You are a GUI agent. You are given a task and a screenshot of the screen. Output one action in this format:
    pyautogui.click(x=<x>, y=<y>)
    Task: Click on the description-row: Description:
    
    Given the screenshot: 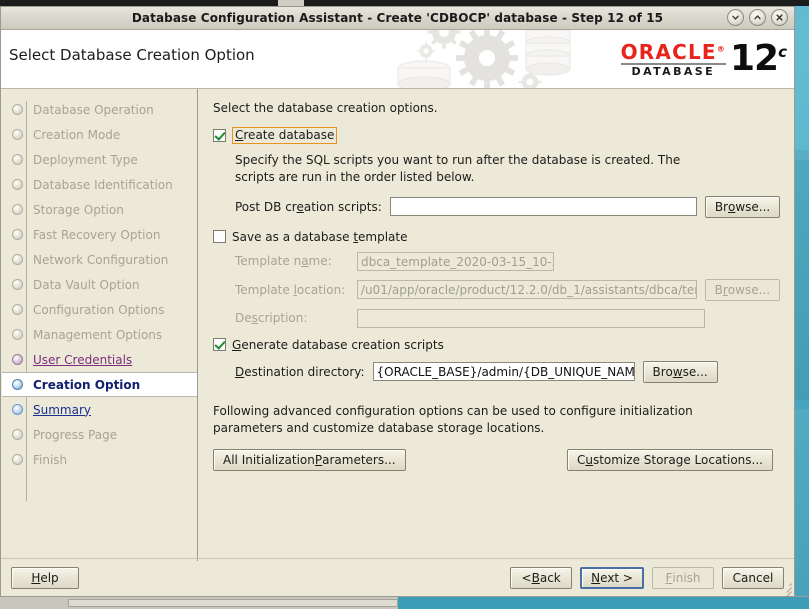 What is the action you would take?
    pyautogui.click(x=507, y=318)
    